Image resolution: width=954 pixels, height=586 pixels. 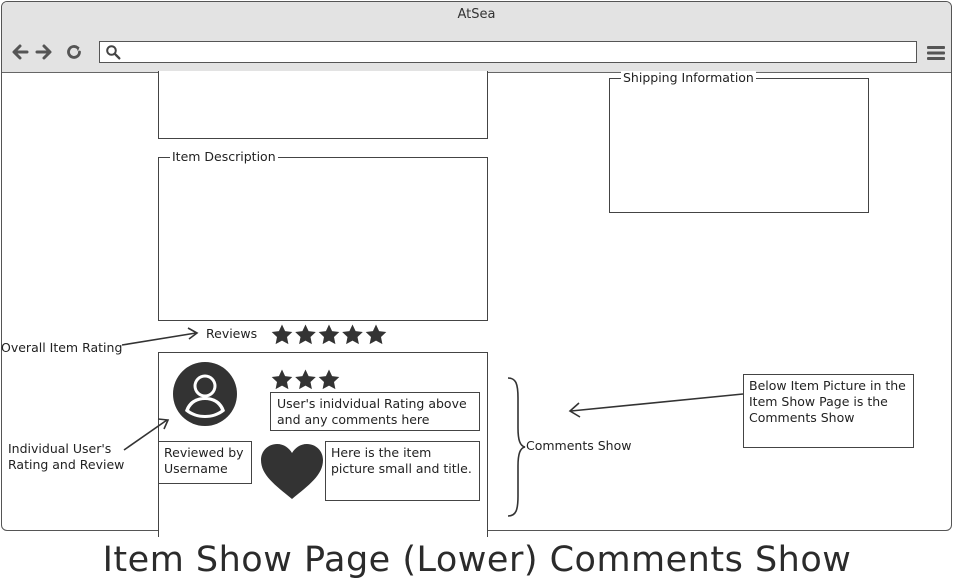 I want to click on overall-rating-stars, so click(x=329, y=334).